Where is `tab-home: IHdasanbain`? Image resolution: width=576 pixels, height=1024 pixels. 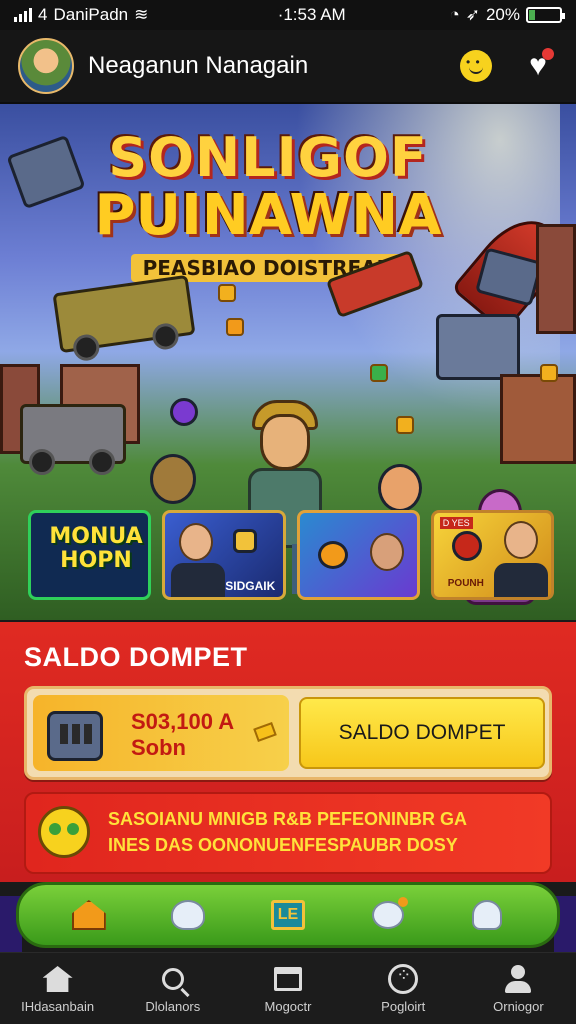 tab-home: IHdasanbain is located at coordinates (57, 988).